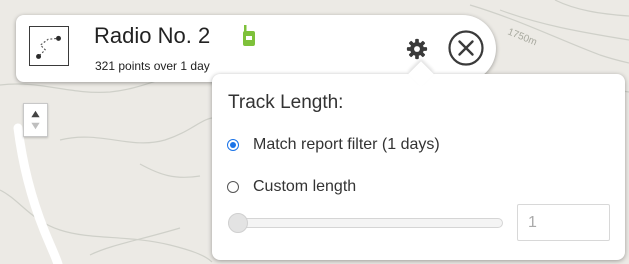 This screenshot has width=629, height=264. I want to click on custom-length-radio, so click(233, 187).